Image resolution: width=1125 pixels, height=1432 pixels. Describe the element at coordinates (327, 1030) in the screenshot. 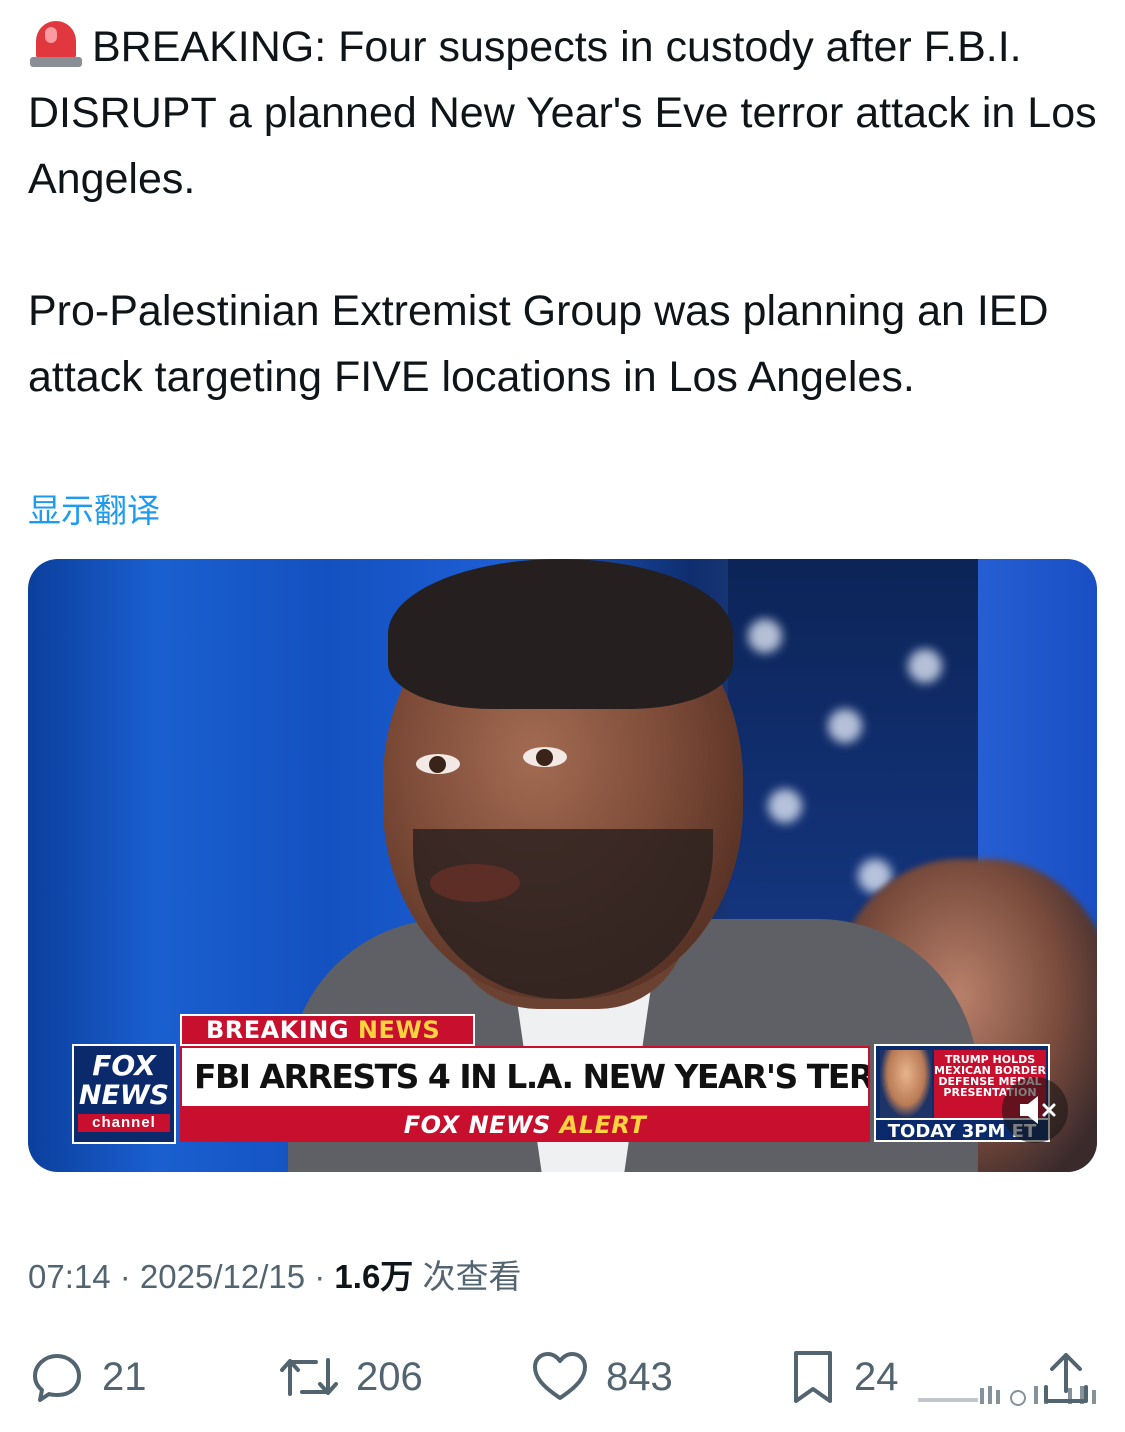

I see `breaking-news-tag: BREAKING NEWS` at that location.